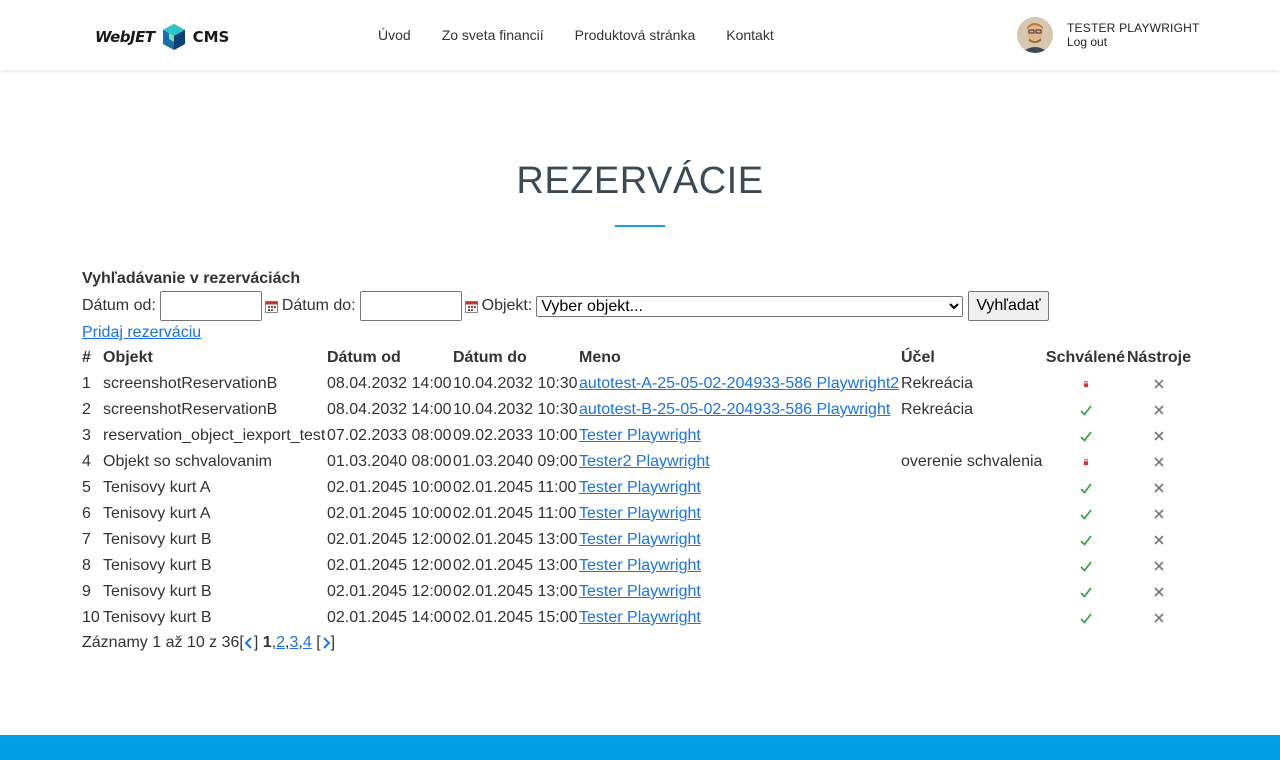 The height and width of the screenshot is (760, 1280). Describe the element at coordinates (86, 591) in the screenshot. I see `row-number: 9` at that location.